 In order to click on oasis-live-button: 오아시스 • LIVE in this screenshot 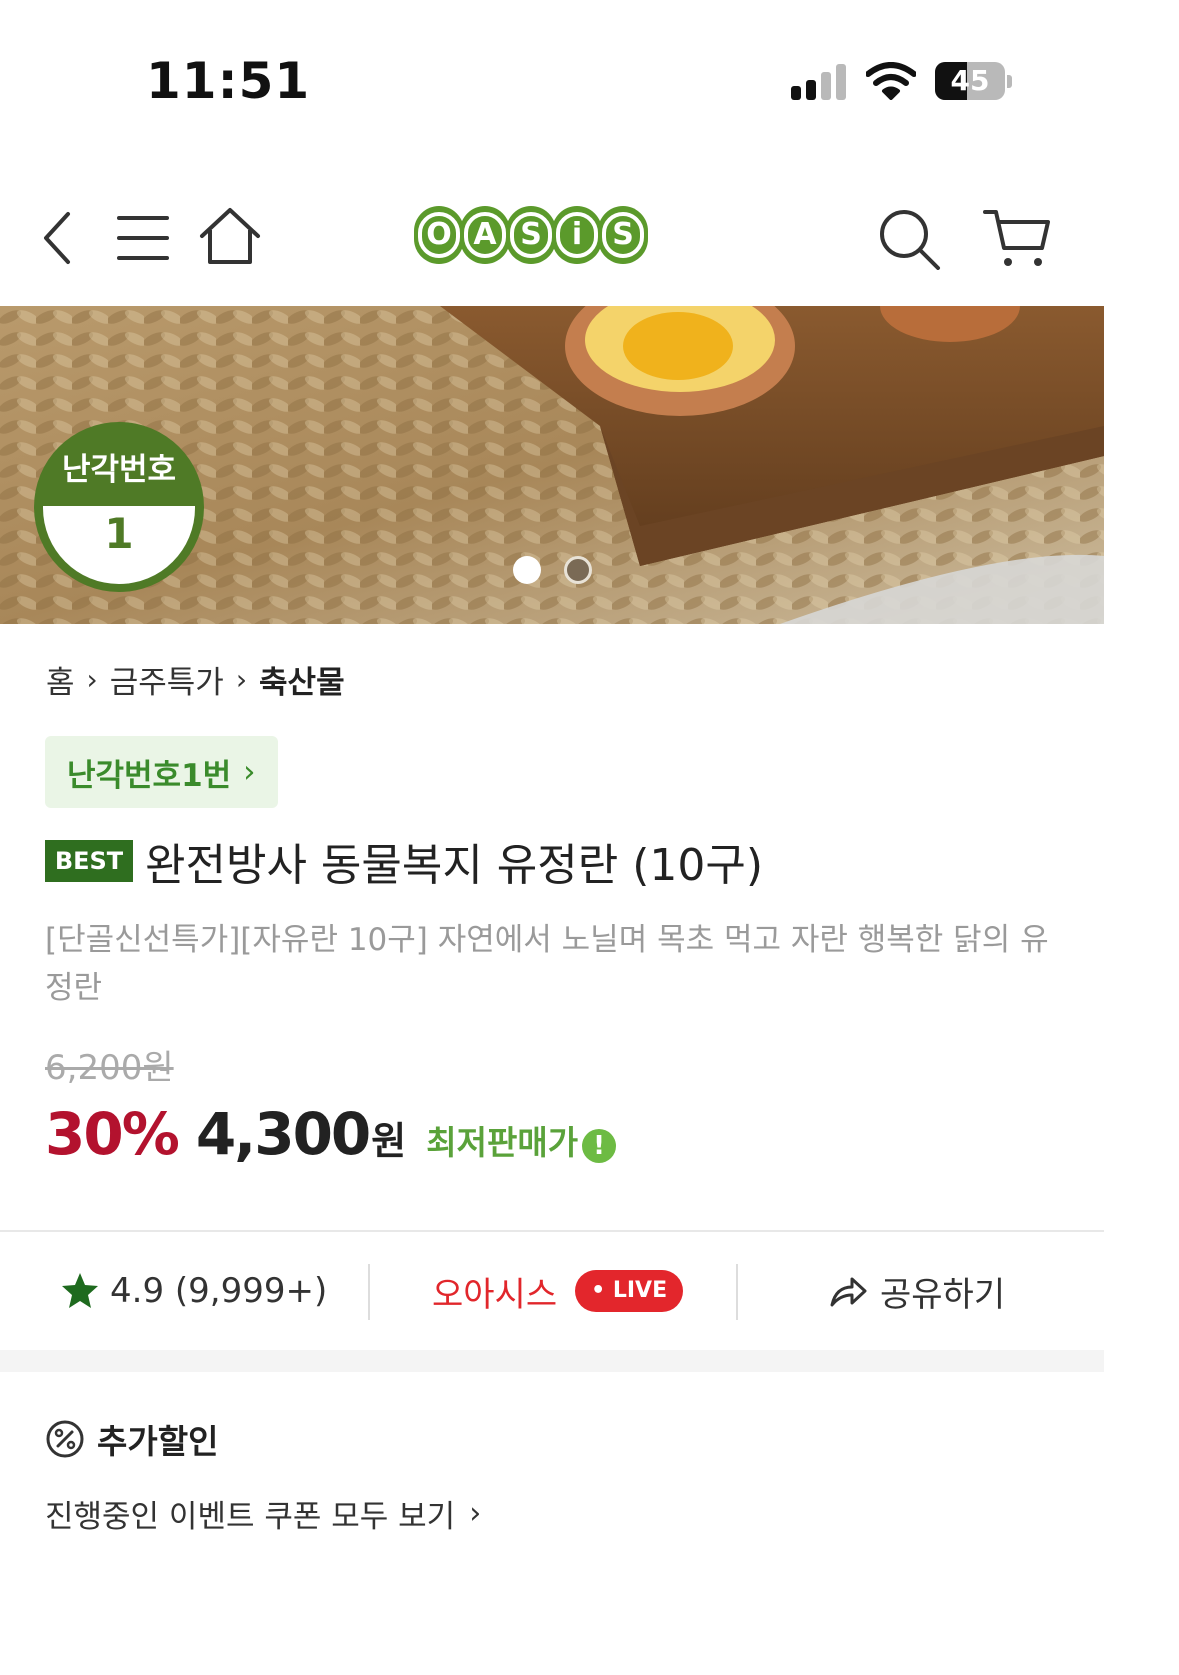, I will do `click(558, 1291)`.